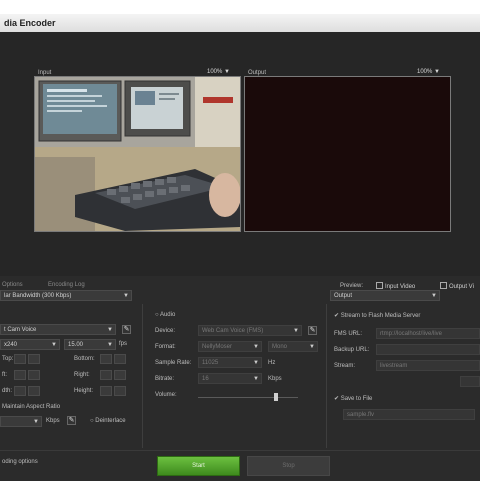 This screenshot has height=481, width=480. Describe the element at coordinates (166, 395) in the screenshot. I see `volume-label: Volume:` at that location.